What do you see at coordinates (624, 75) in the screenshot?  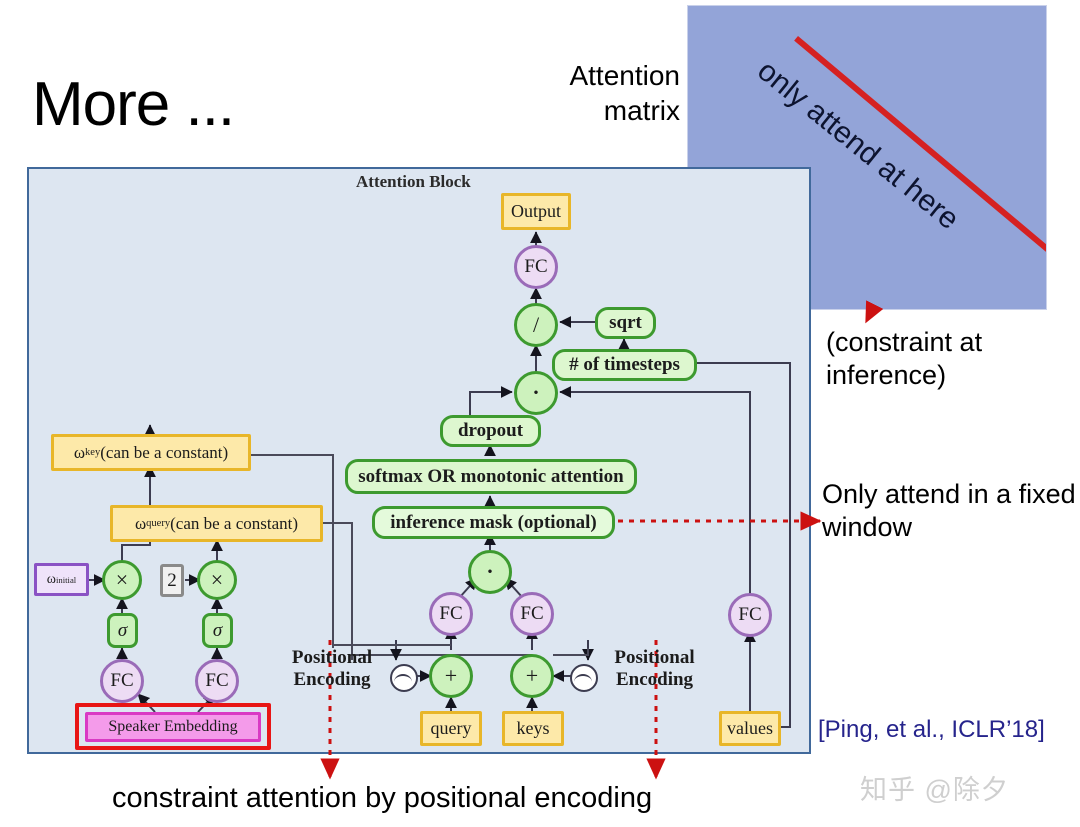 I see `attention-matrix-label-line1: Attention` at bounding box center [624, 75].